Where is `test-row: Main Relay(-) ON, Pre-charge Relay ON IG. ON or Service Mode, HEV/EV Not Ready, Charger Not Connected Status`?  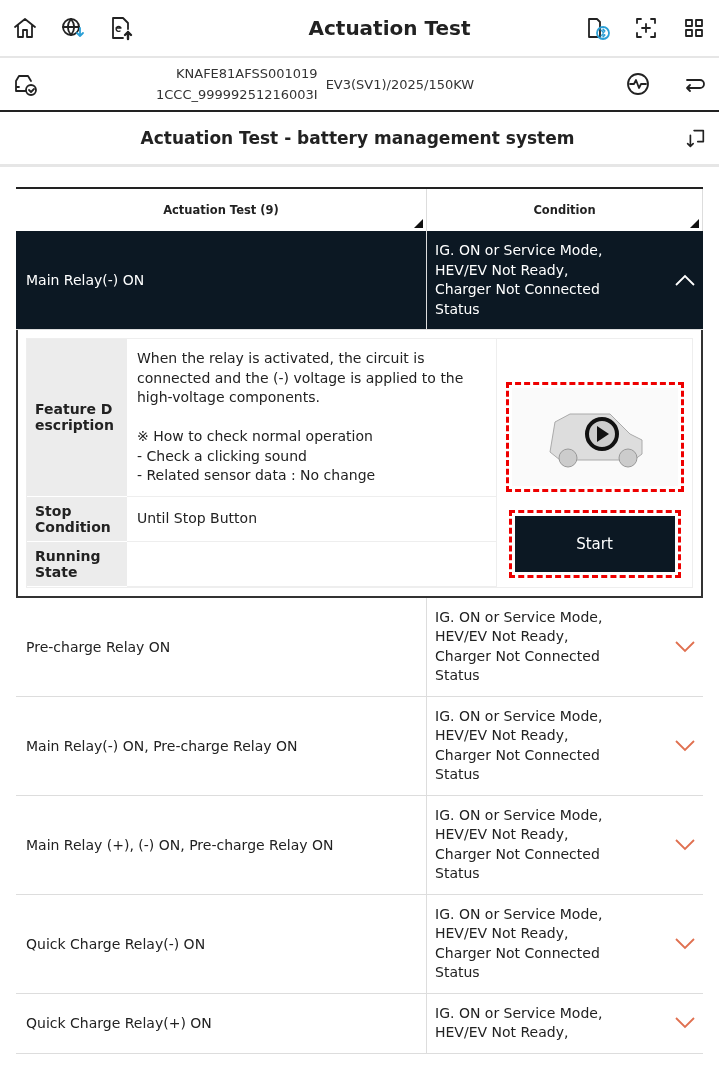 test-row: Main Relay(-) ON, Pre-charge Relay ON IG. ON or Service Mode, HEV/EV Not Ready, Charger Not Connected Status is located at coordinates (359, 746).